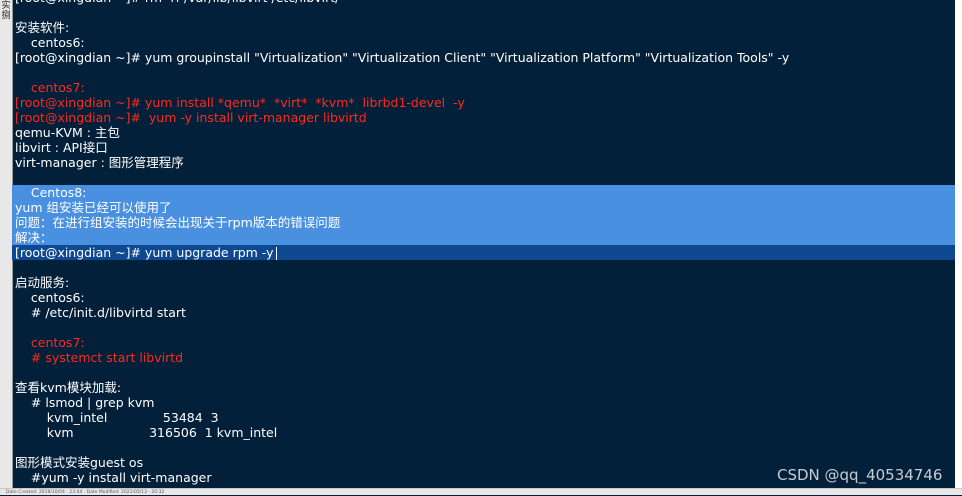 Image resolution: width=962 pixels, height=496 pixels. I want to click on editor-line: [root@xingdian ~]# yum upgrade rpm -y, so click(483, 252).